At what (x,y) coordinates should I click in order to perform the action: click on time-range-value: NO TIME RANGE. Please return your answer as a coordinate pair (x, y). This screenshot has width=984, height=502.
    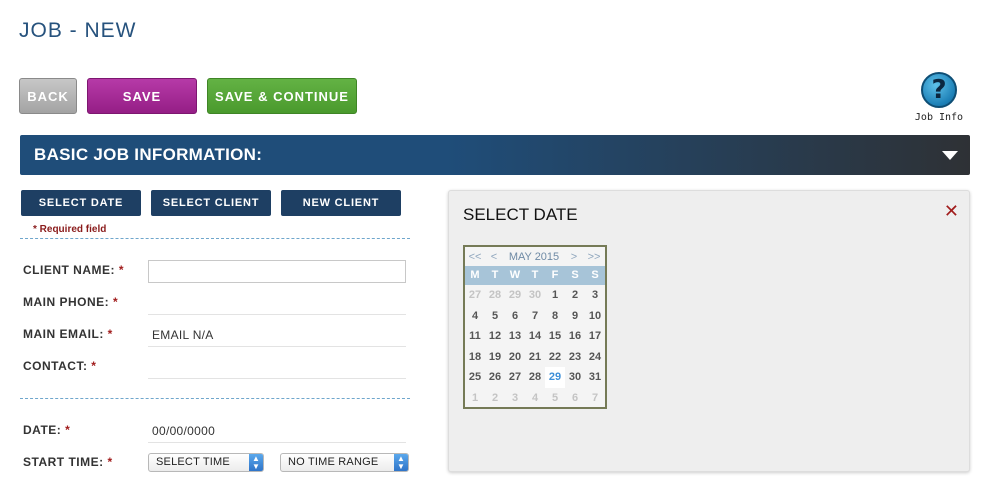
    Looking at the image, I should click on (333, 462).